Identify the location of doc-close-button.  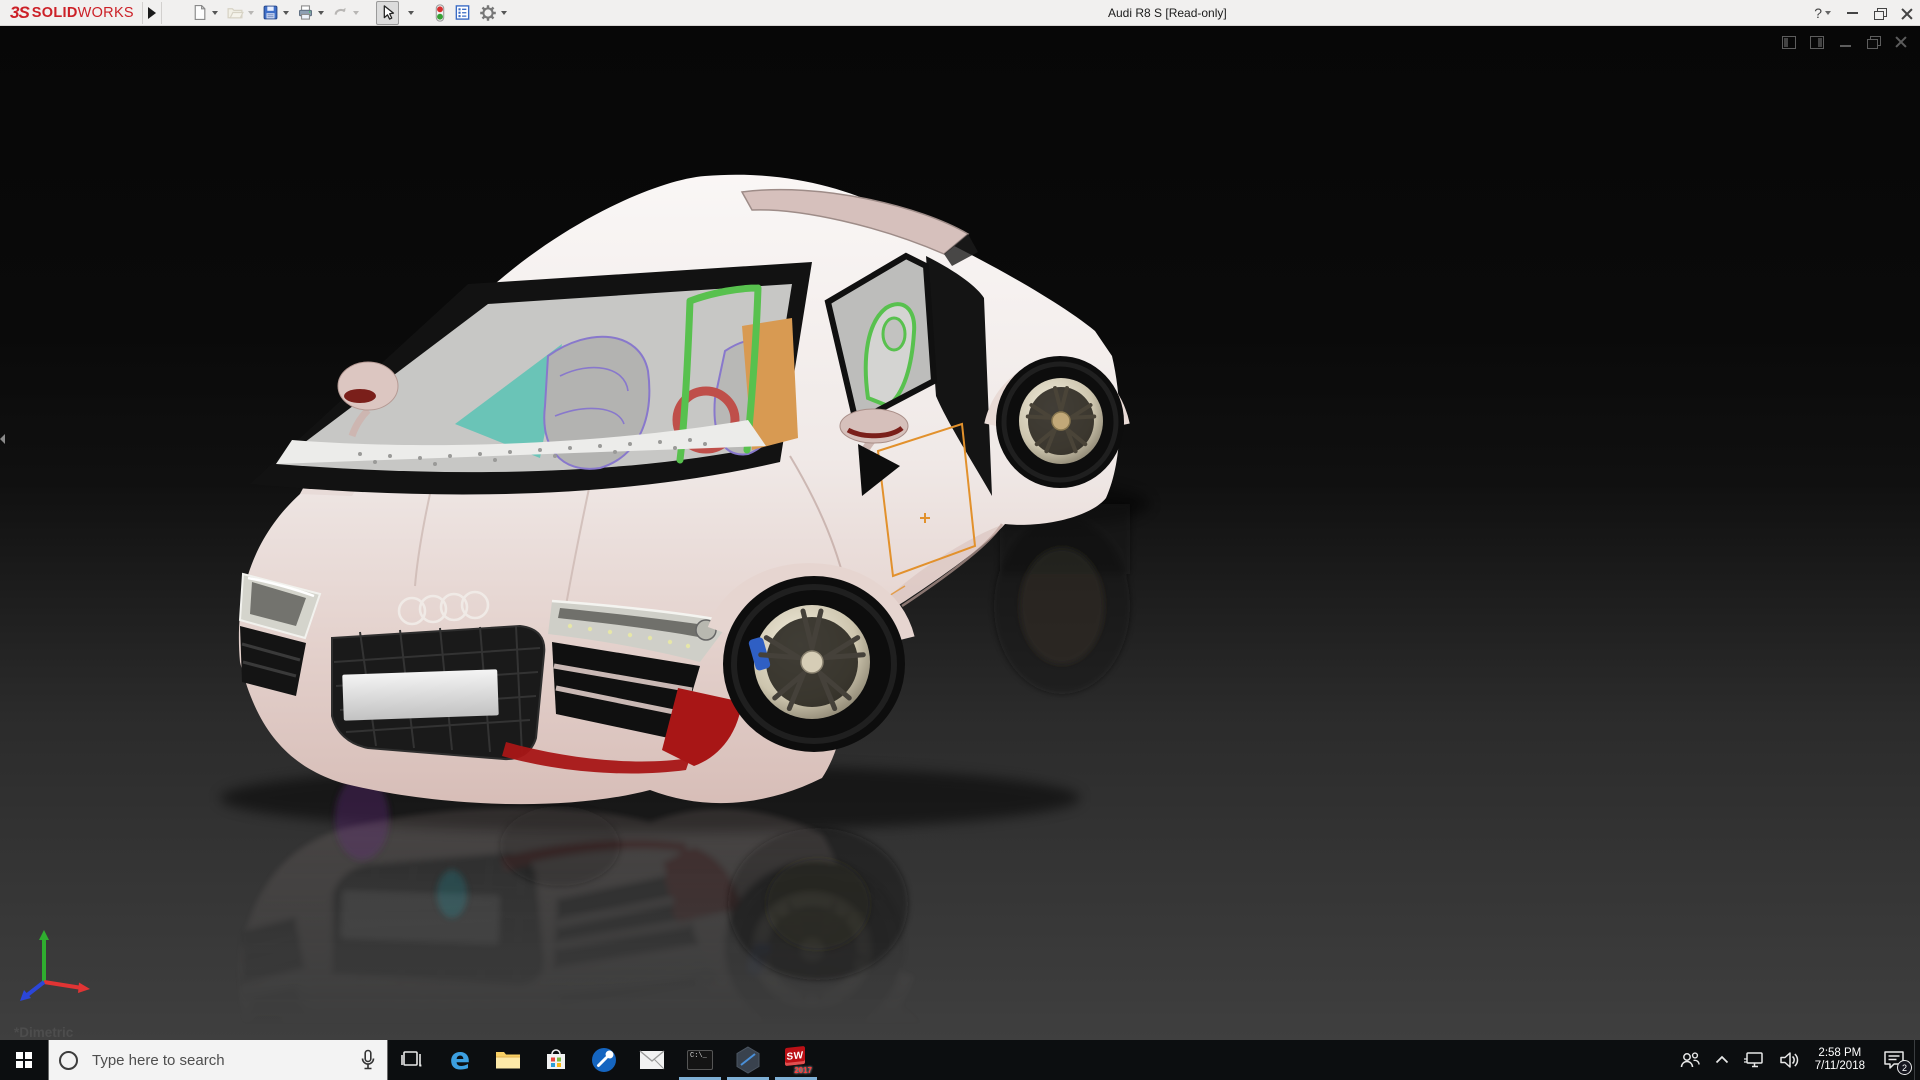
(1901, 42).